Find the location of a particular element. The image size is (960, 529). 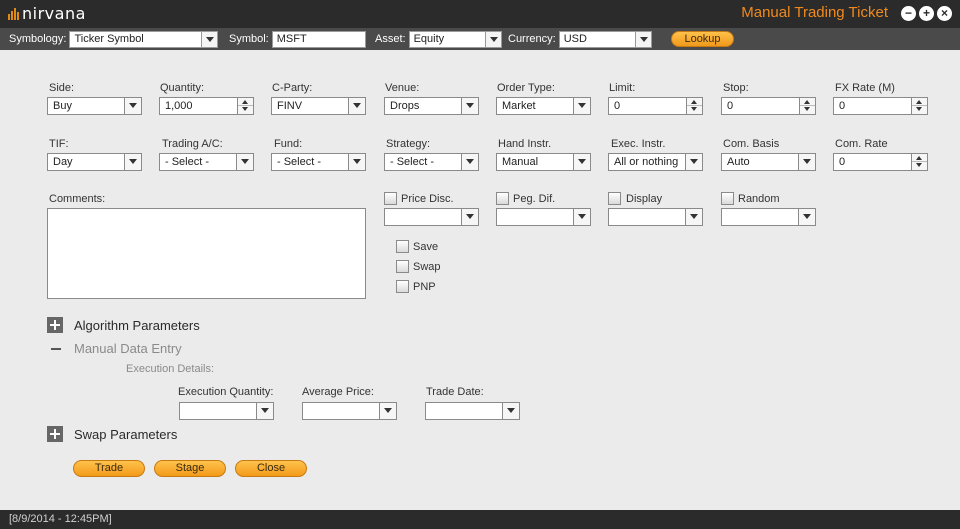

minimize-icon: − is located at coordinates (908, 13).